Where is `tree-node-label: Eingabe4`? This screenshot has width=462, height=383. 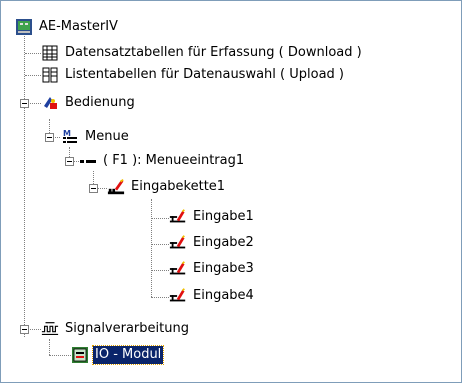 tree-node-label: Eingabe4 is located at coordinates (223, 295).